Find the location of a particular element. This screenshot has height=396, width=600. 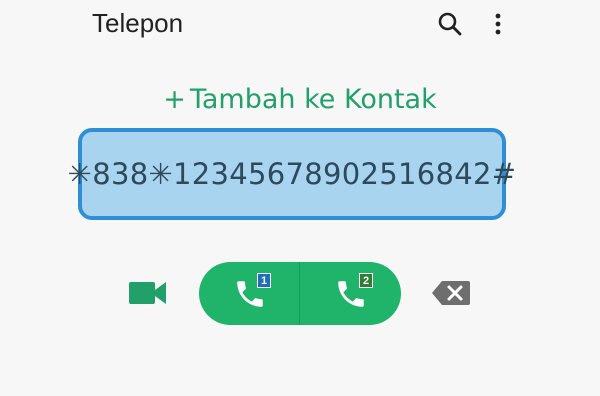

backspace-button is located at coordinates (451, 293).